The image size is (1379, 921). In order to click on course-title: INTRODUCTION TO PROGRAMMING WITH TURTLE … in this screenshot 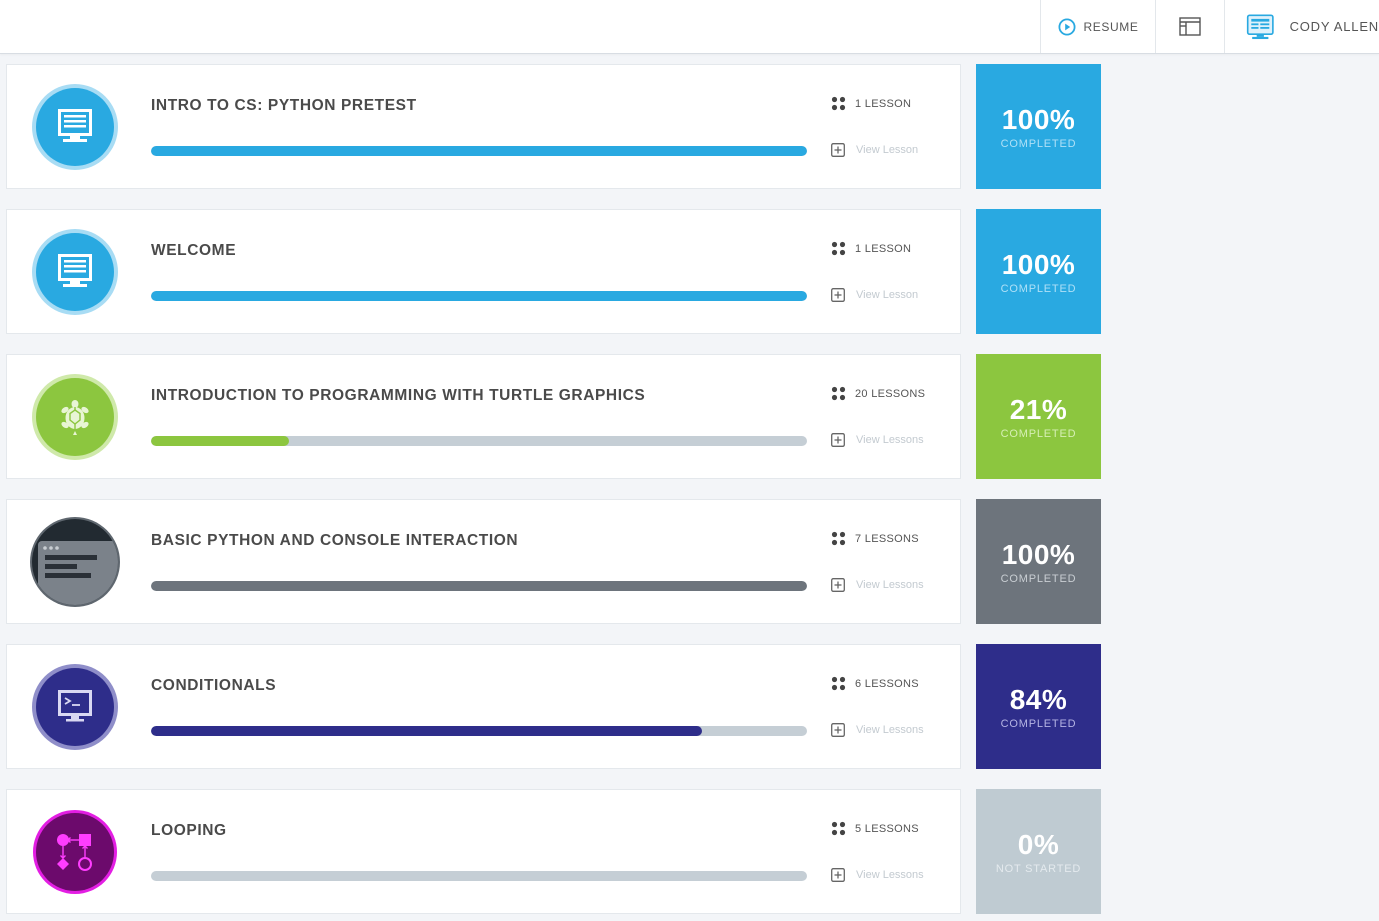, I will do `click(398, 396)`.